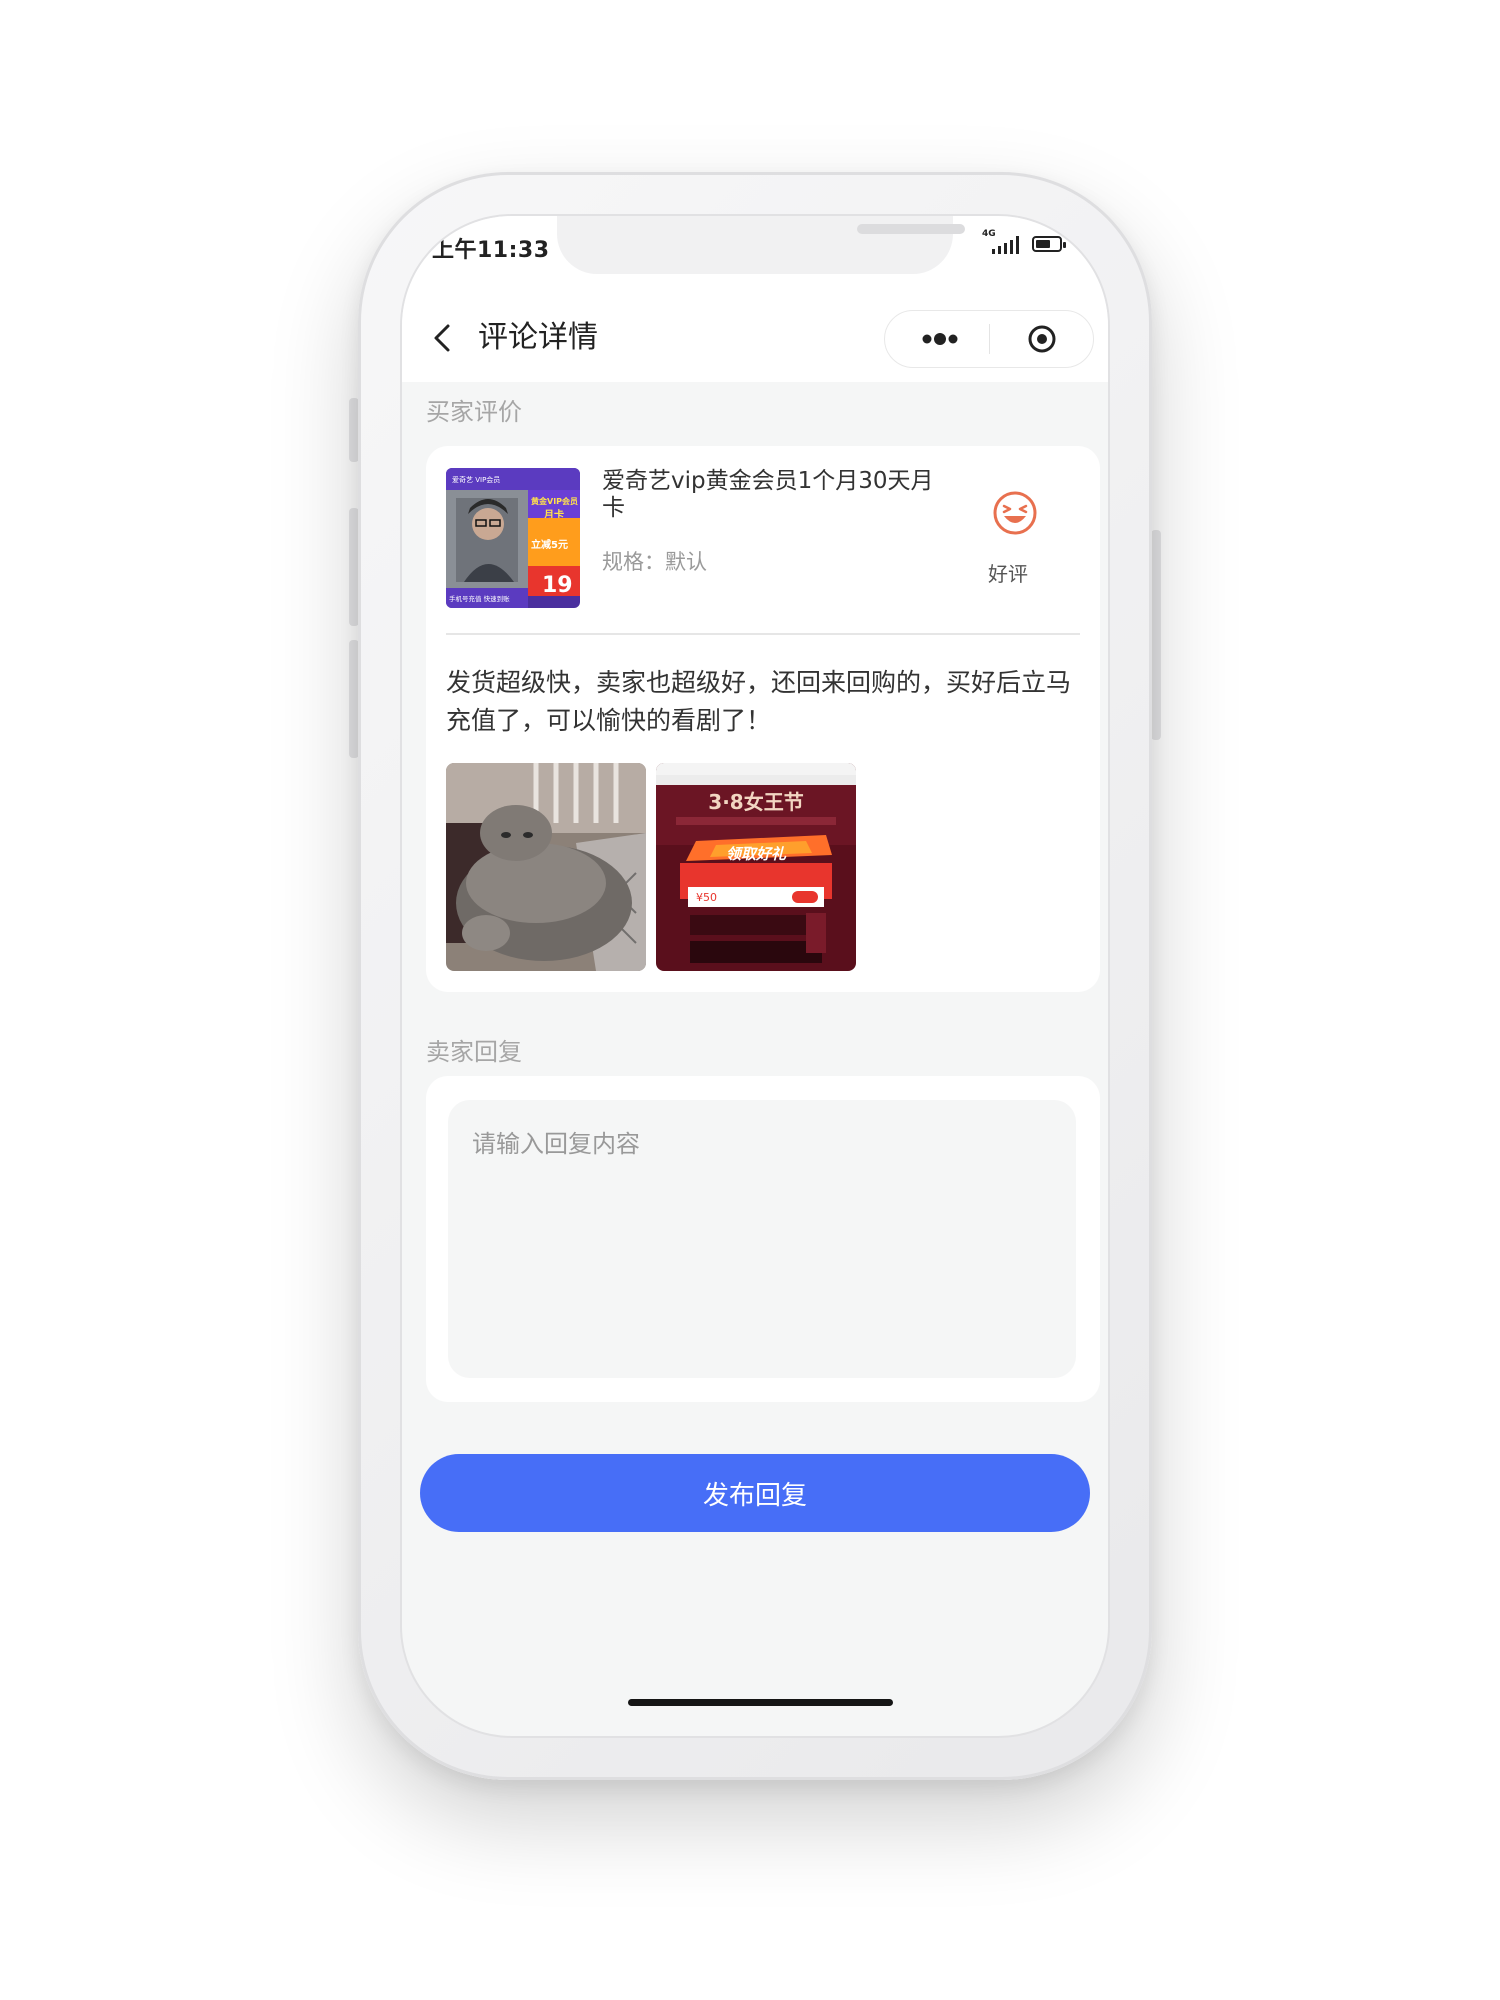  I want to click on svg-text: 黄金VIP会员, so click(554, 501).